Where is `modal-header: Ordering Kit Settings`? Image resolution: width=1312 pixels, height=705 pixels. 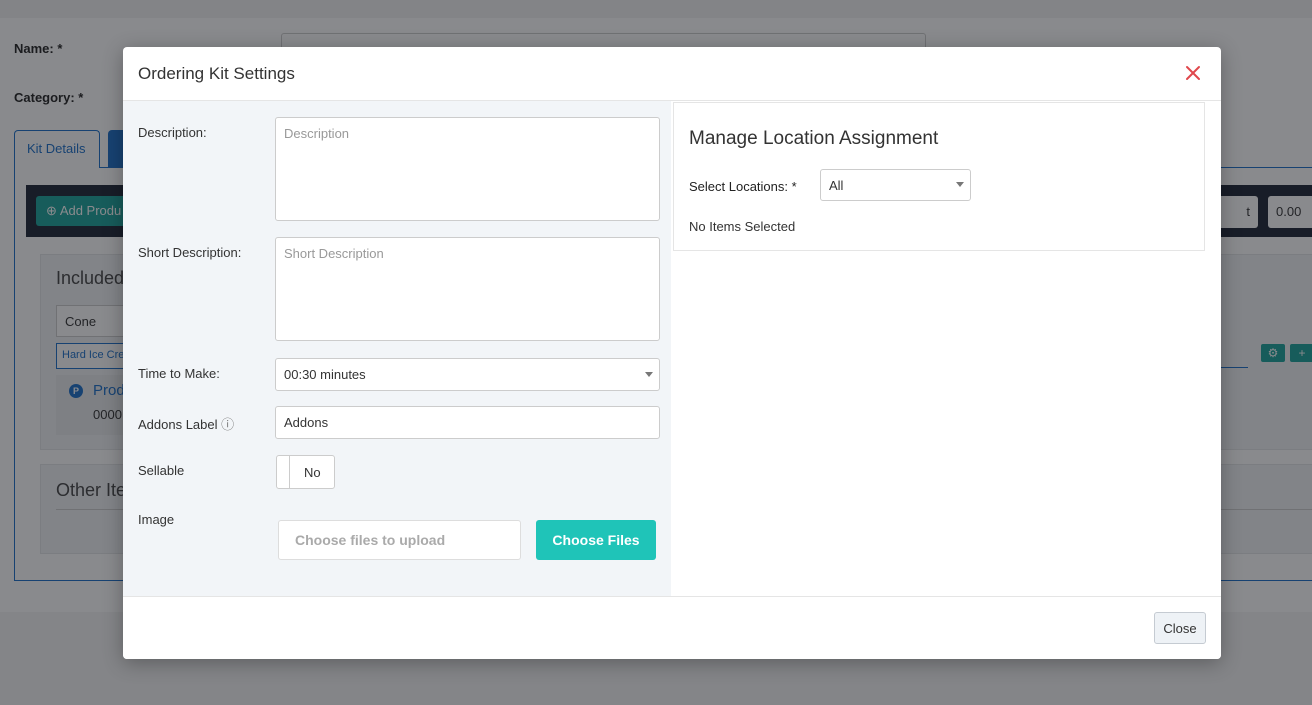
modal-header: Ordering Kit Settings is located at coordinates (672, 74).